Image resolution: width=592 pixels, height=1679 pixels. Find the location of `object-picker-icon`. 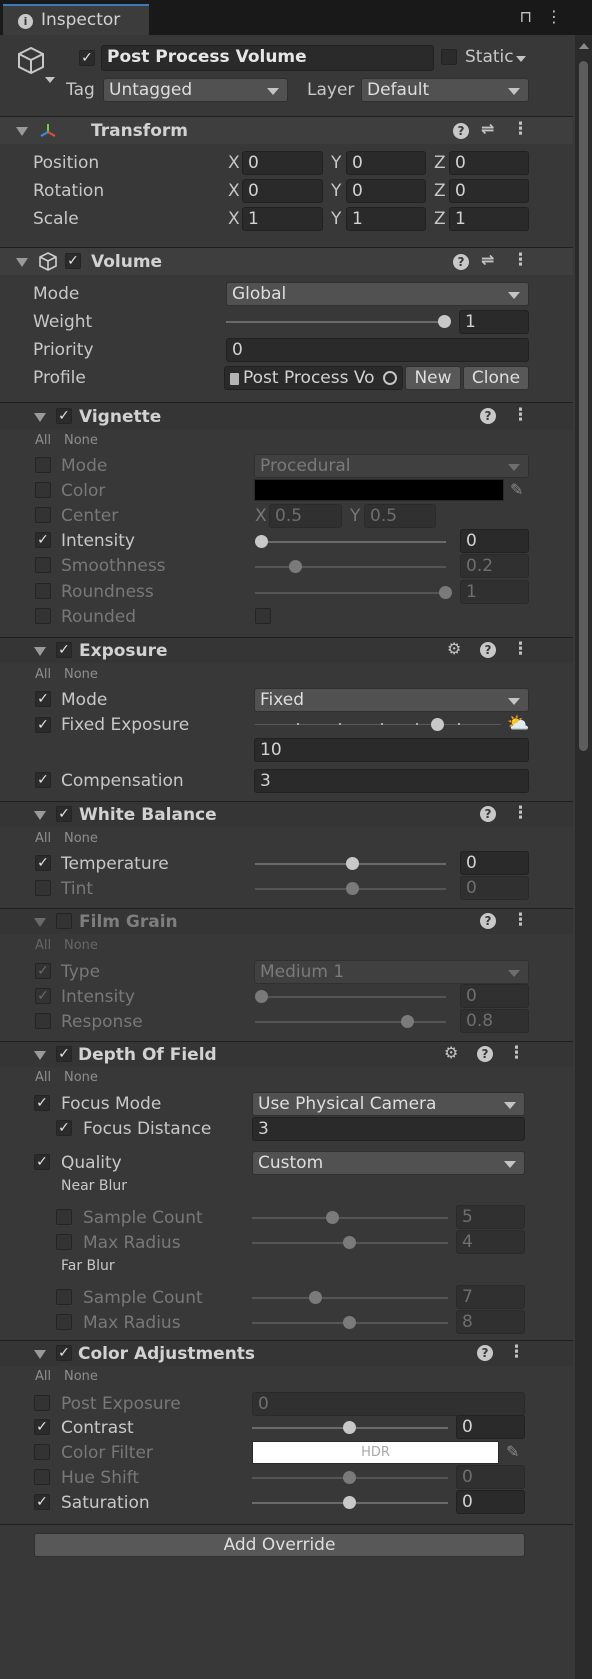

object-picker-icon is located at coordinates (390, 378).